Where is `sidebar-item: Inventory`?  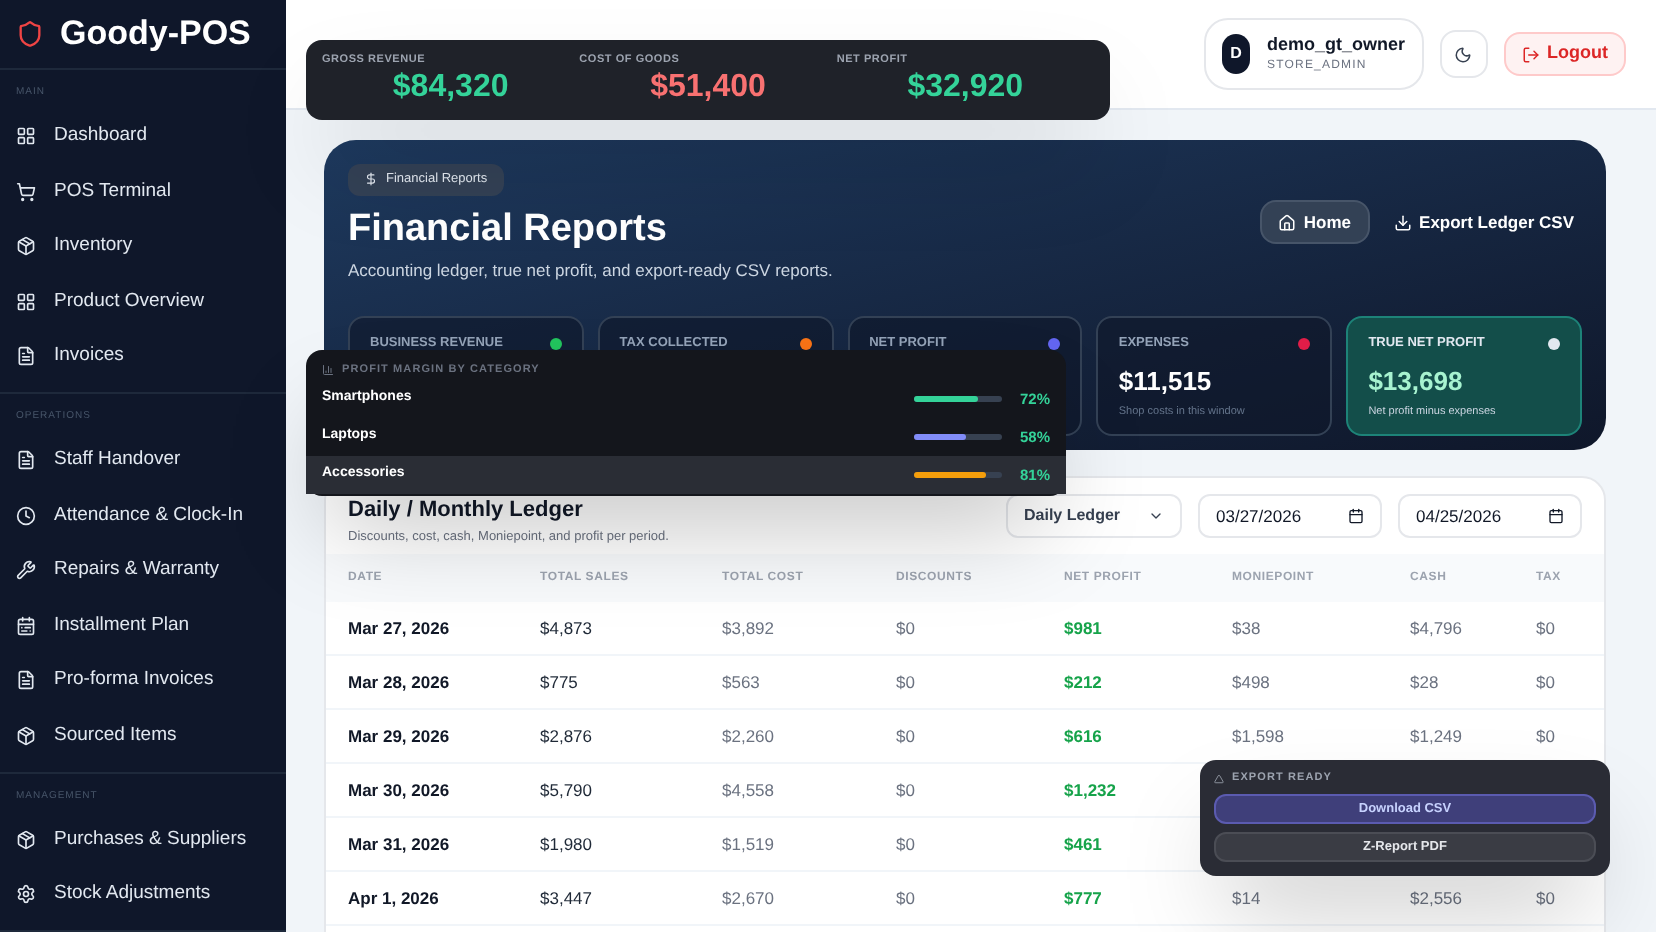 sidebar-item: Inventory is located at coordinates (143, 246).